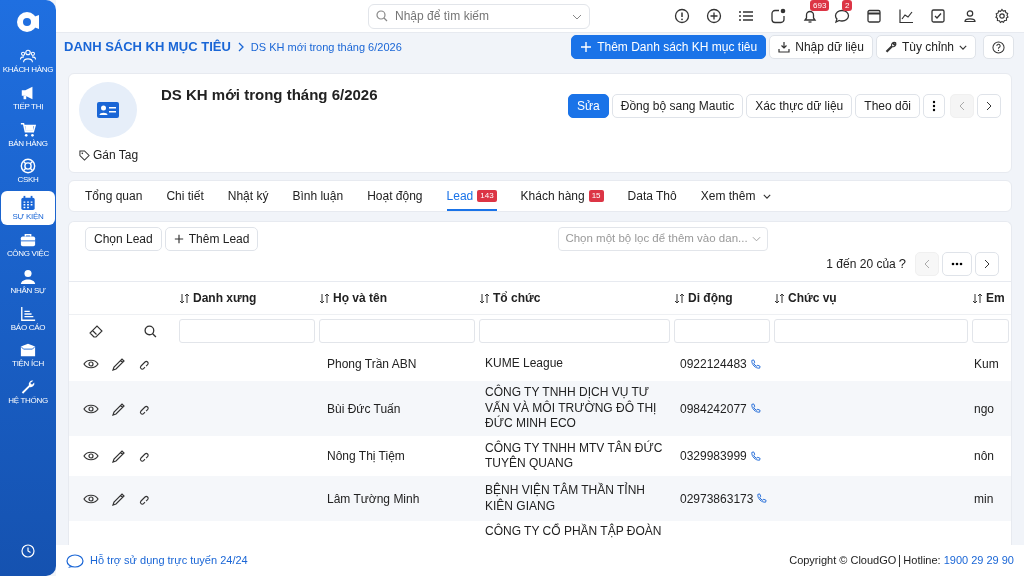 Image resolution: width=1024 pixels, height=576 pixels. What do you see at coordinates (28, 22) in the screenshot?
I see `logo-icon` at bounding box center [28, 22].